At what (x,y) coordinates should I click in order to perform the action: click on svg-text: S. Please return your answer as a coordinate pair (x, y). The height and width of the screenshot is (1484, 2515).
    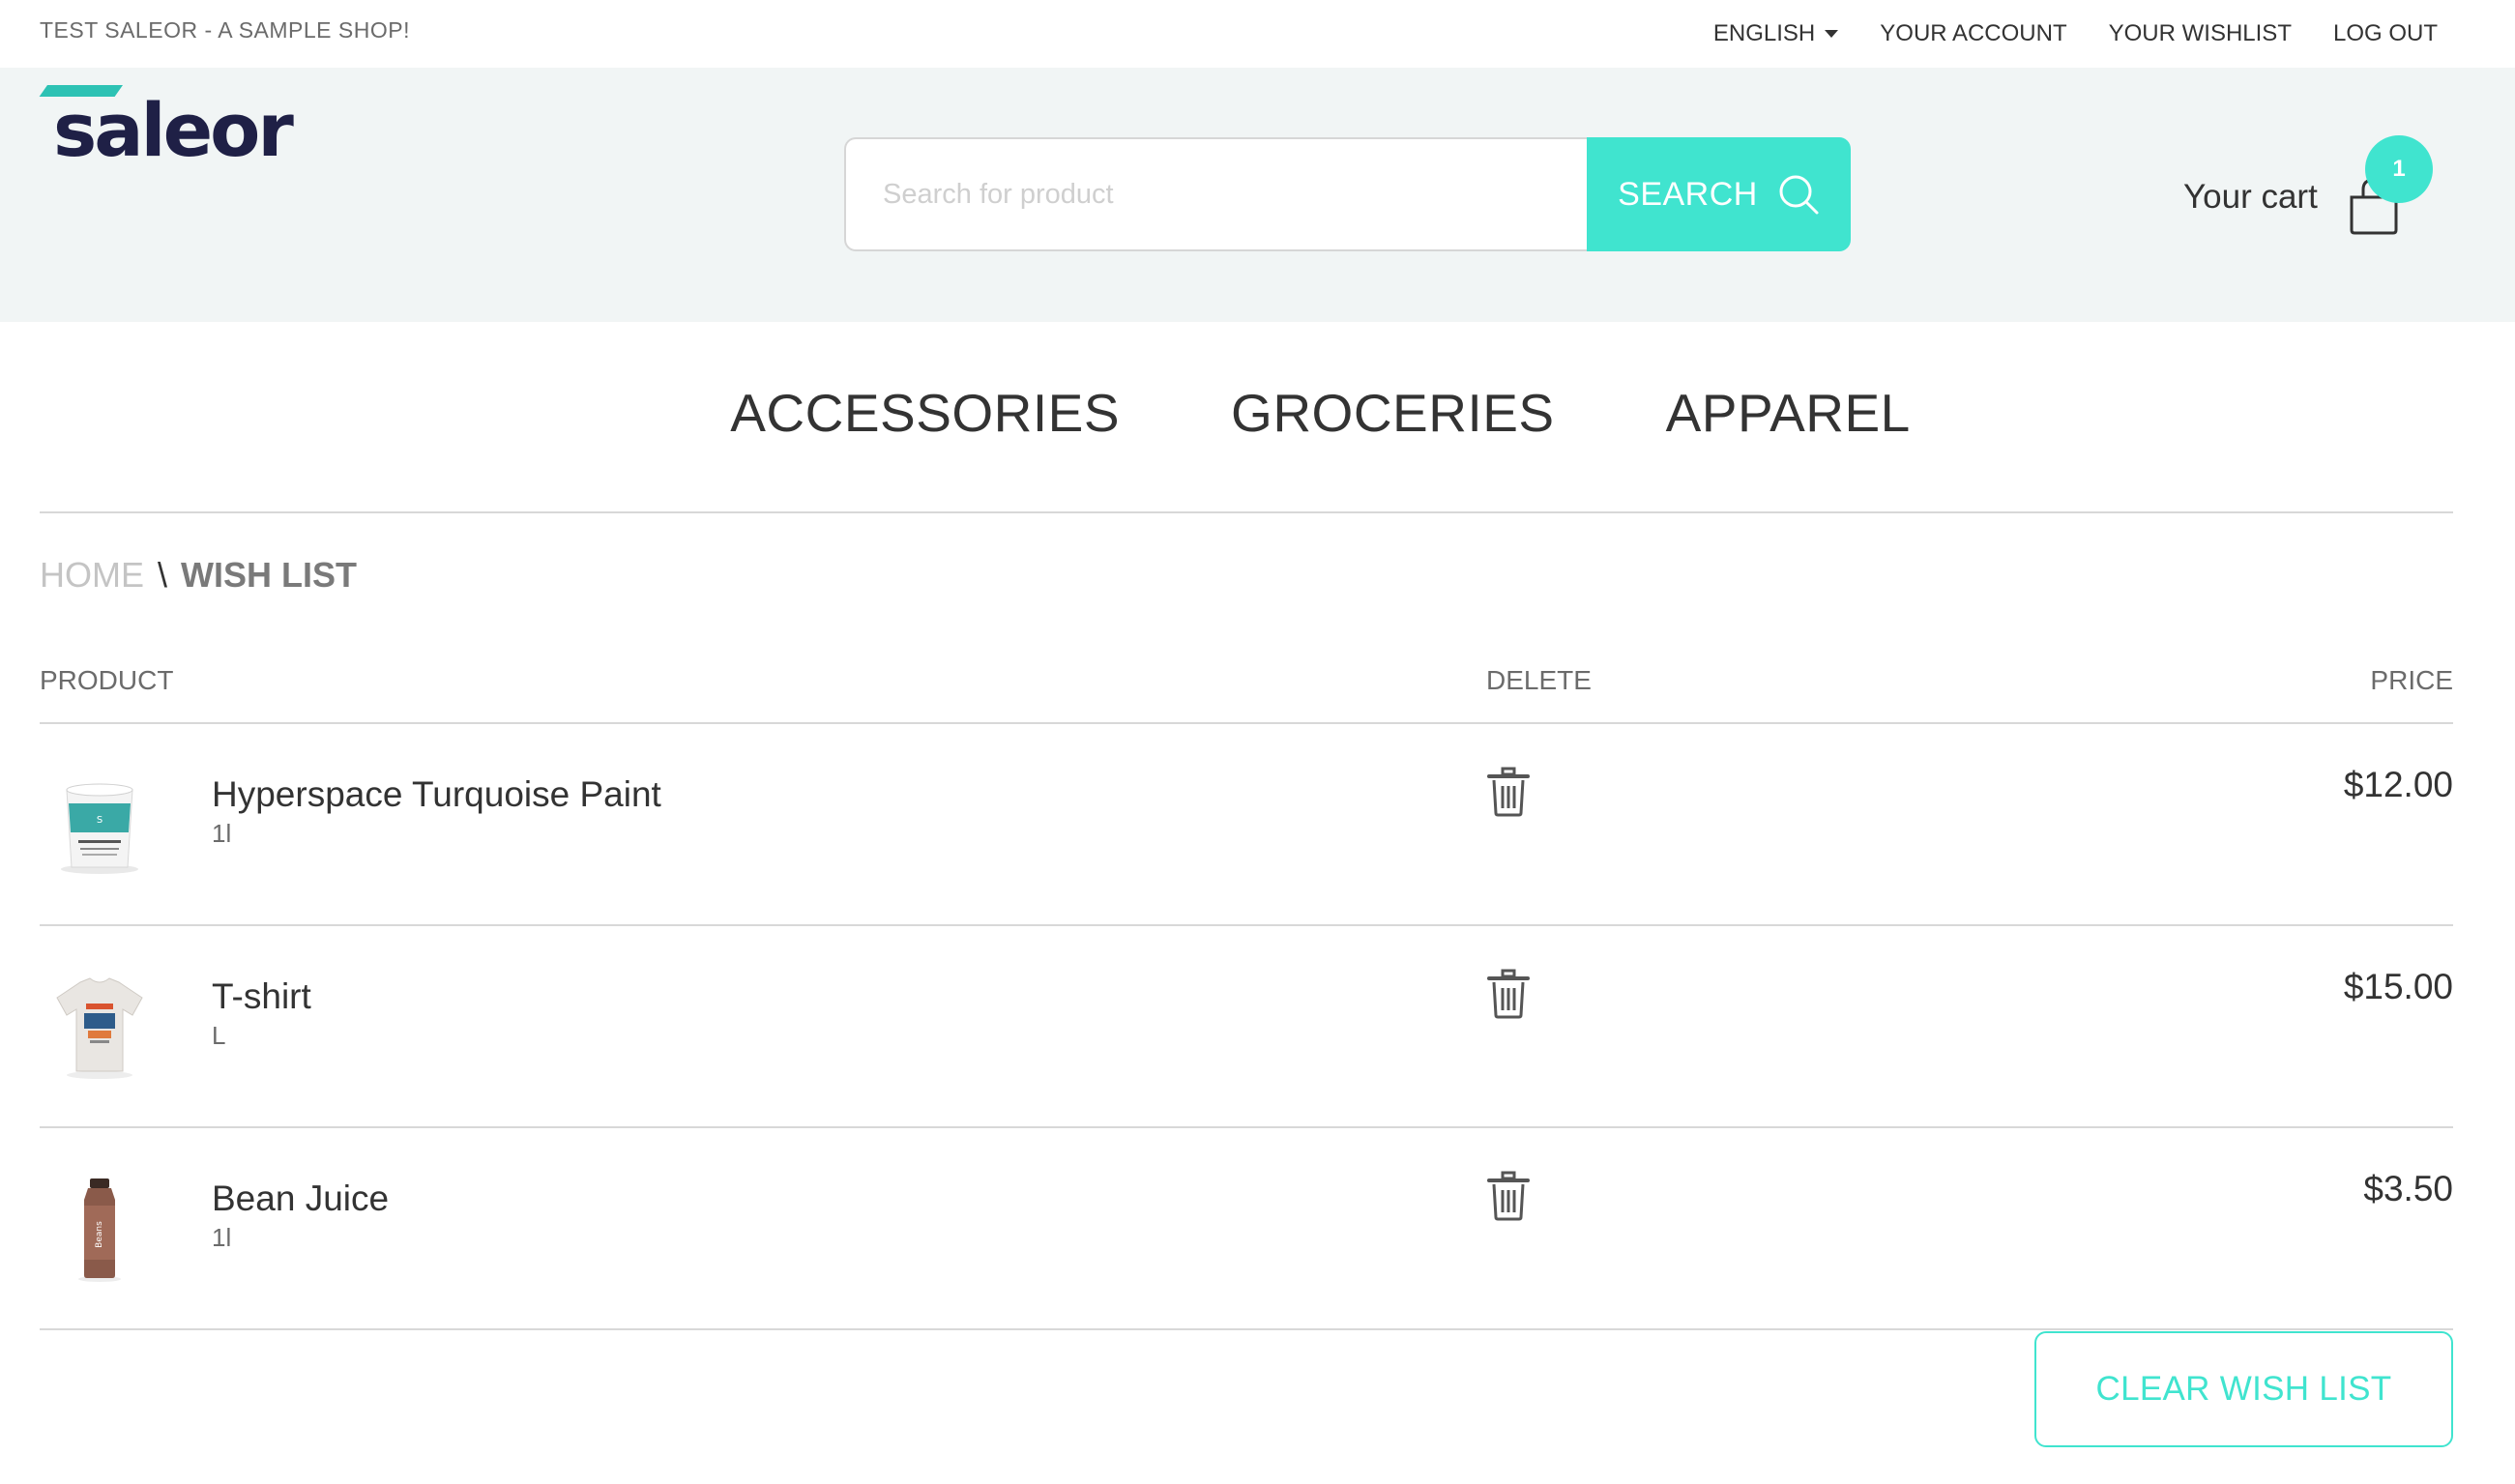
    Looking at the image, I should click on (99, 820).